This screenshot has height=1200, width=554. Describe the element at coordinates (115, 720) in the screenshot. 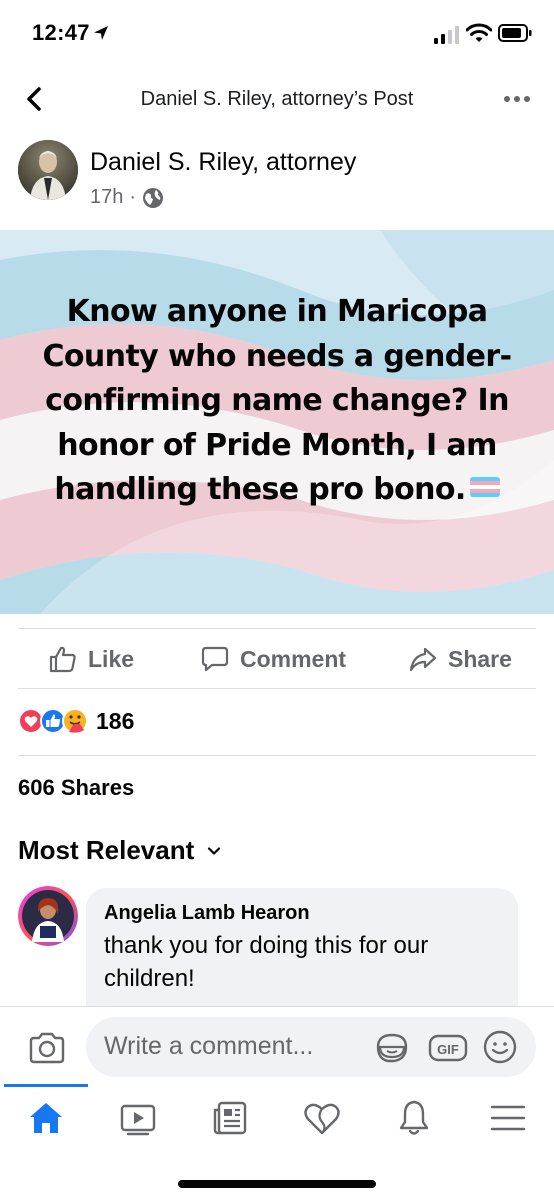

I see `reaction-count: 186` at that location.